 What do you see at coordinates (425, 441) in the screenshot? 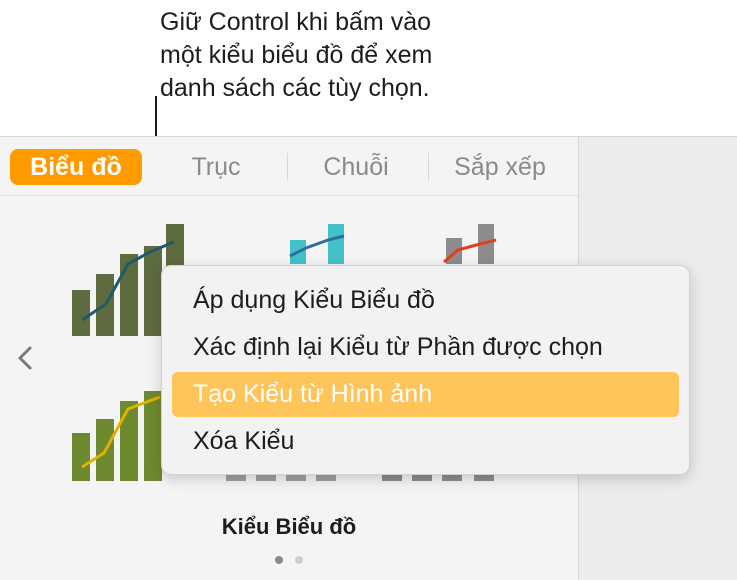
I see `menu-item-delete-style: Xóa Kiểu` at bounding box center [425, 441].